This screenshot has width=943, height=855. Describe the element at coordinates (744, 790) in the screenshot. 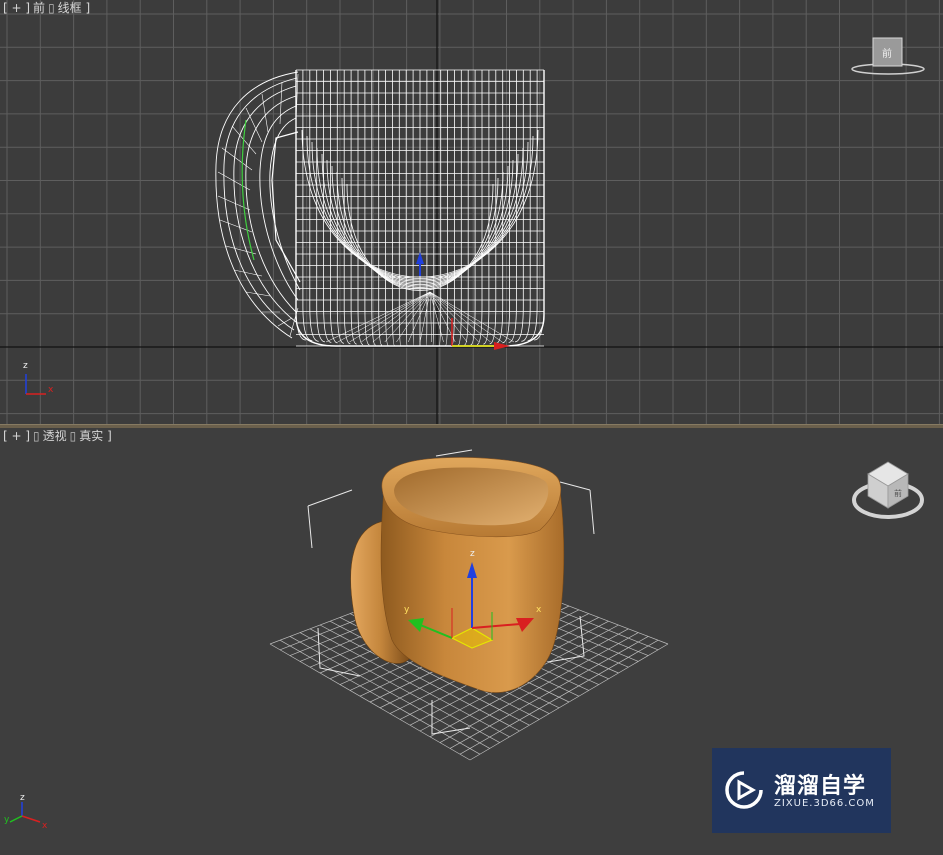

I see `play-logo-icon` at that location.